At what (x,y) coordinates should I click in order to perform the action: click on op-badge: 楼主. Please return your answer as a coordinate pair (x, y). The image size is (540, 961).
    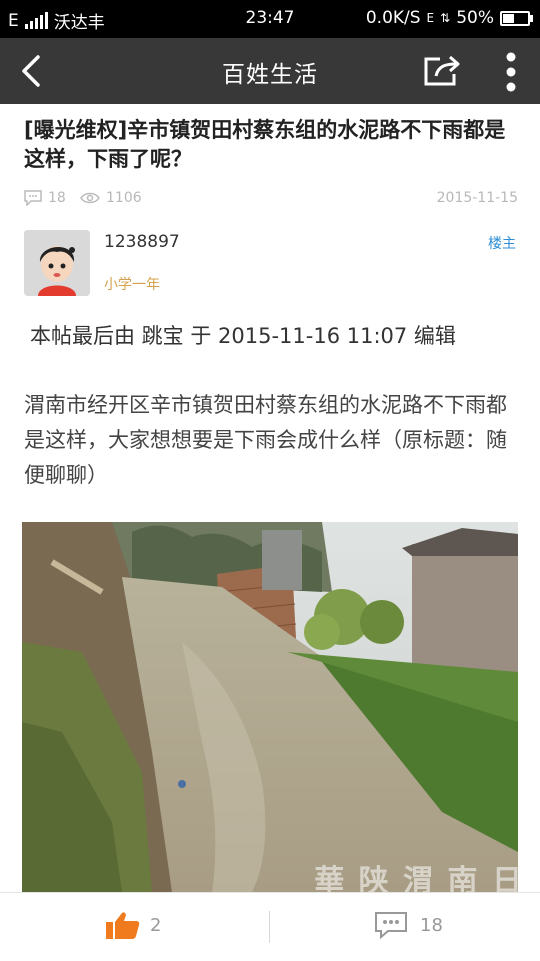
    Looking at the image, I should click on (502, 244).